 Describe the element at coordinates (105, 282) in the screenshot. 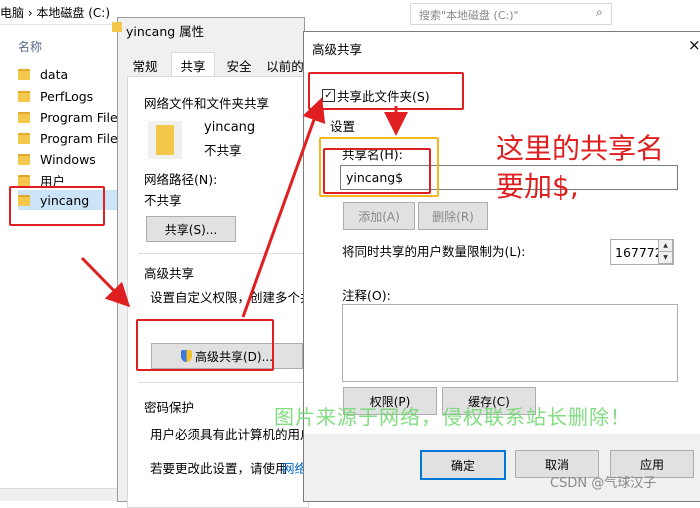

I see `arrow-to-advanced` at that location.